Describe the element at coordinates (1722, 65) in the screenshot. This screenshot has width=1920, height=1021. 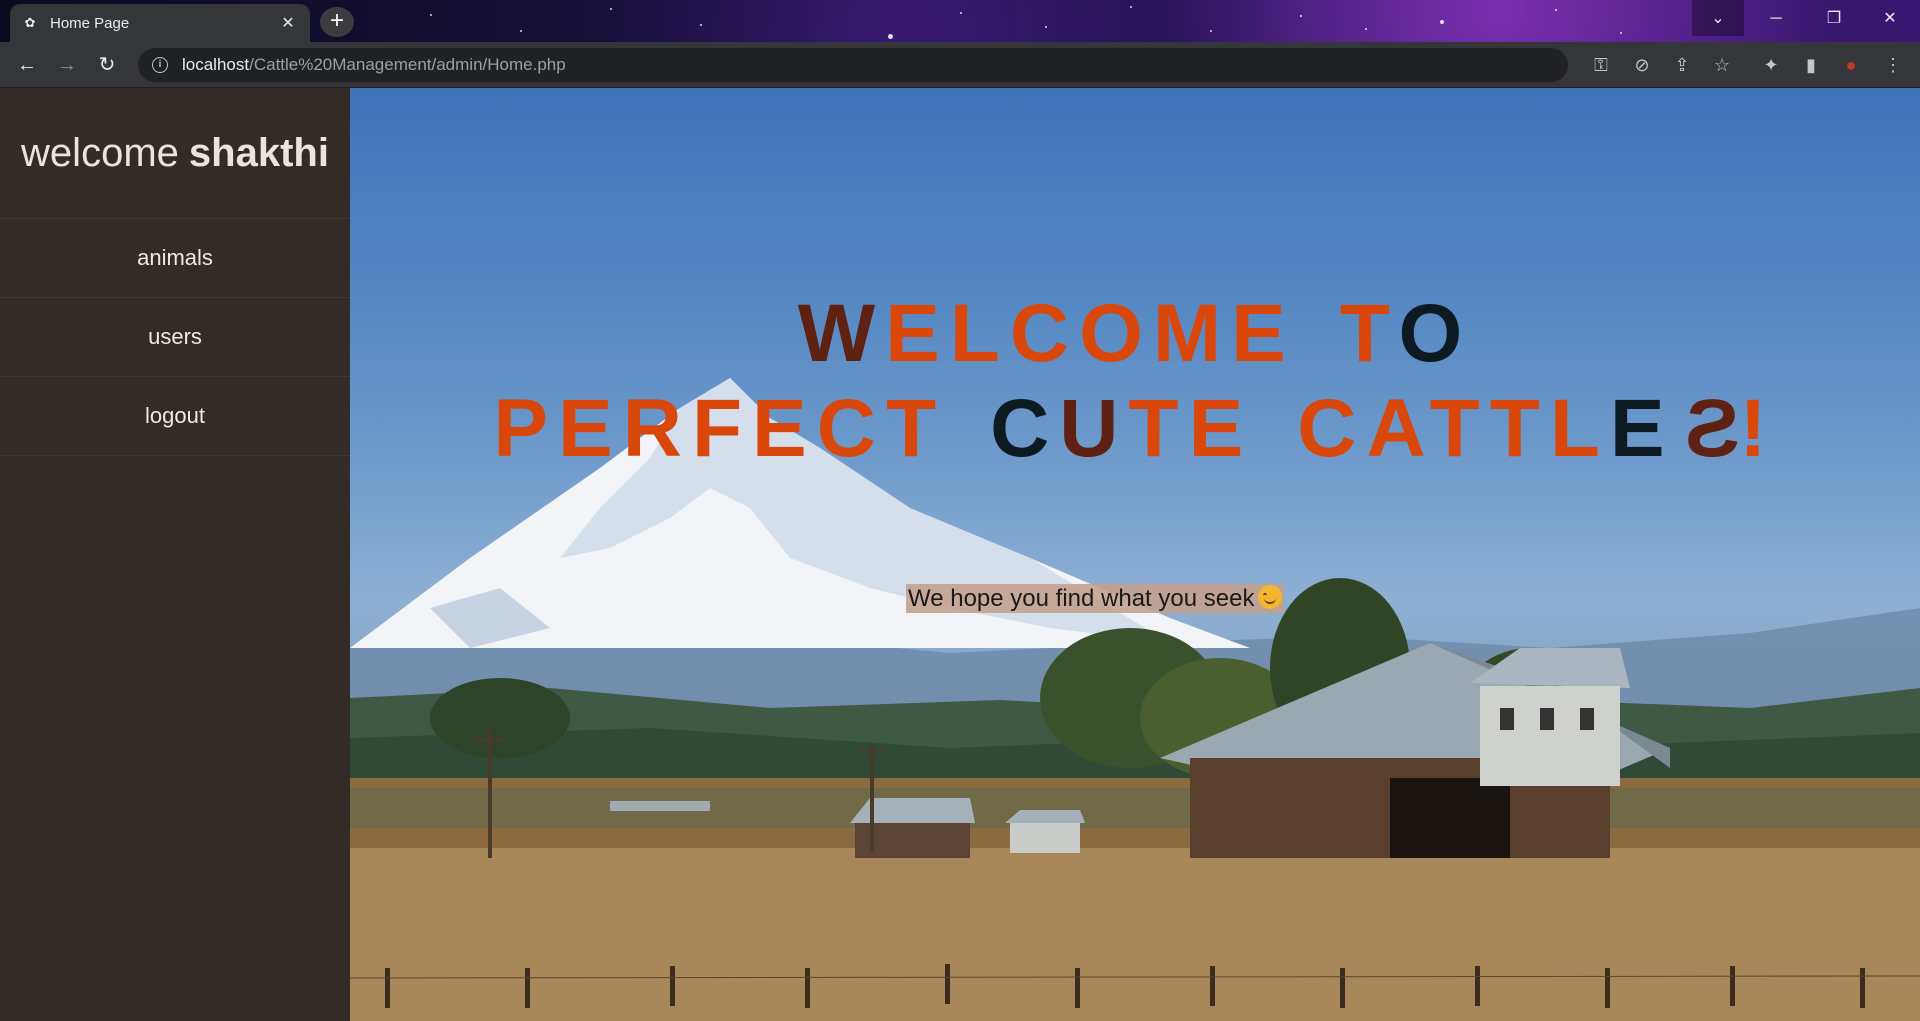
I see `bookmark-star-icon: ☆` at that location.